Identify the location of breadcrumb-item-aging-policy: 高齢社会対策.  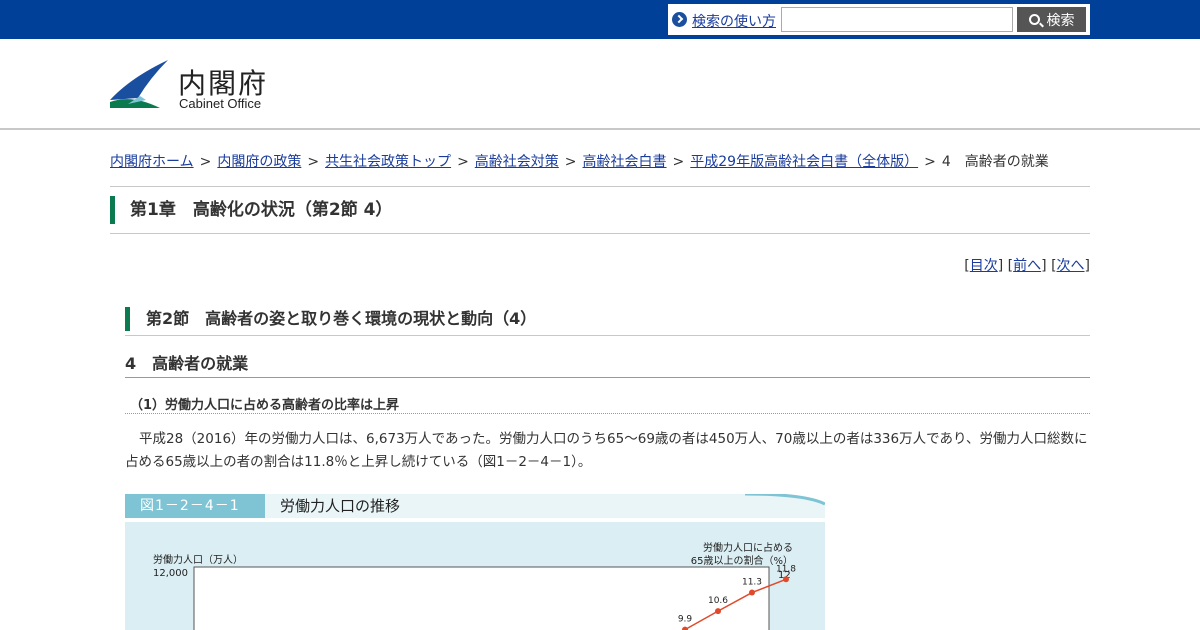
(517, 162).